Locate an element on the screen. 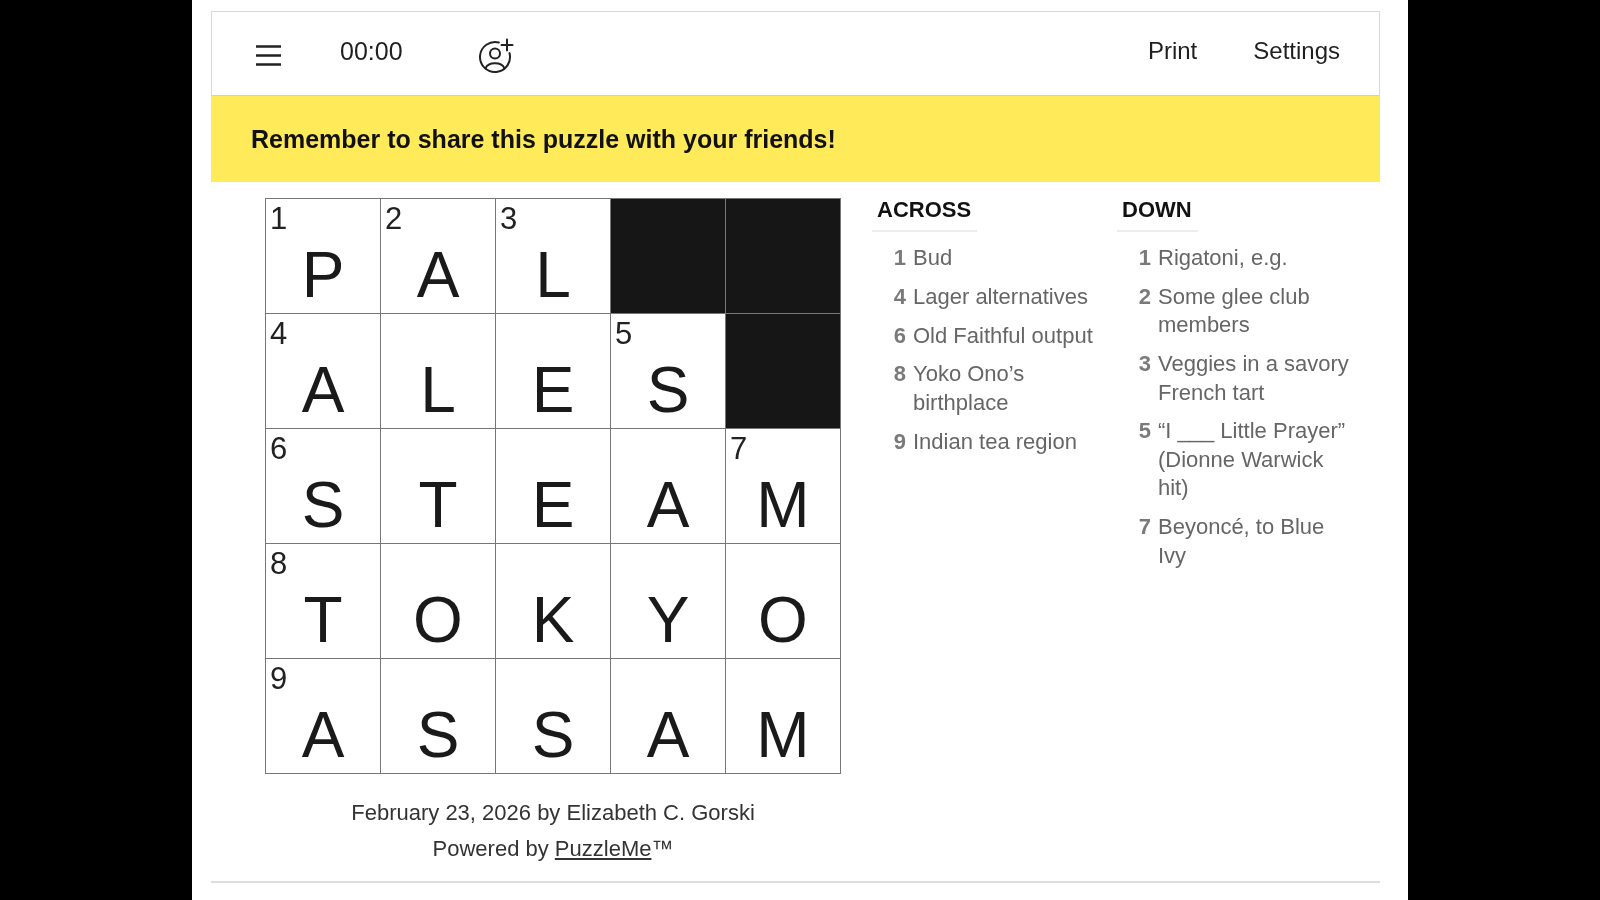 The image size is (1600, 900). crossword-cell: 9 A is located at coordinates (323, 716).